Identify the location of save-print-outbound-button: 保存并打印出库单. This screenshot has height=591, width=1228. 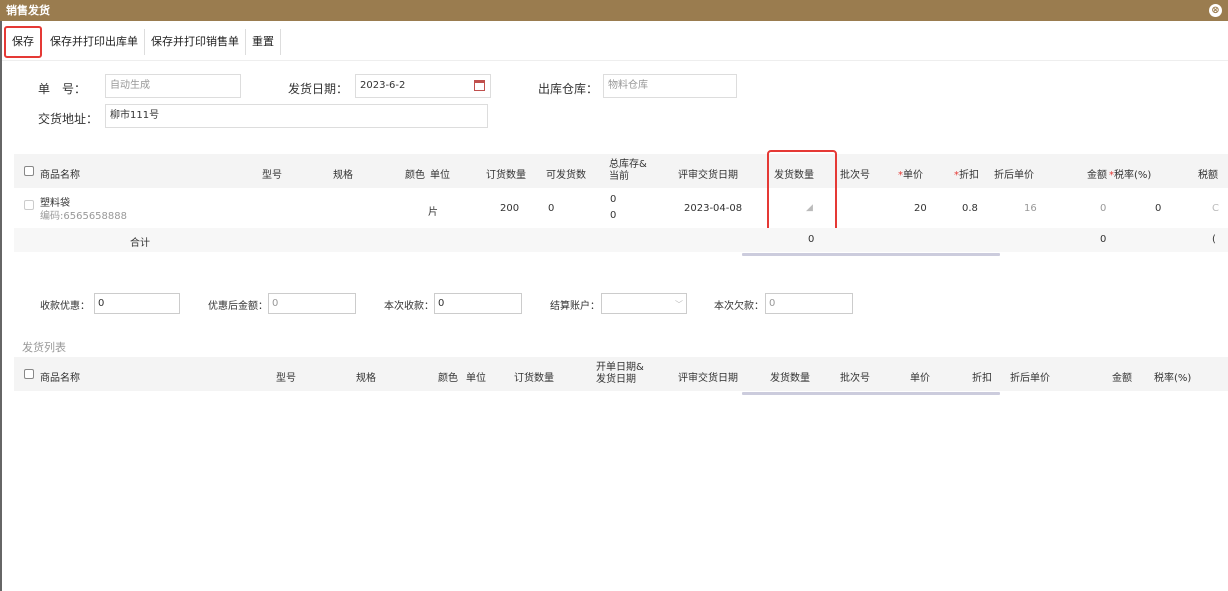
(94, 42).